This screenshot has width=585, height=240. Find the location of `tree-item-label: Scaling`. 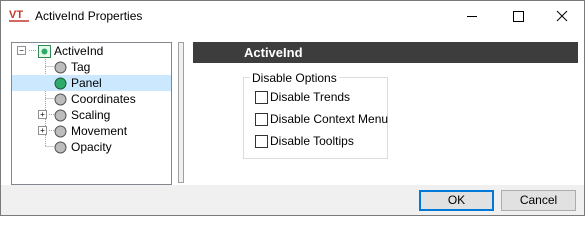

tree-item-label: Scaling is located at coordinates (91, 115).